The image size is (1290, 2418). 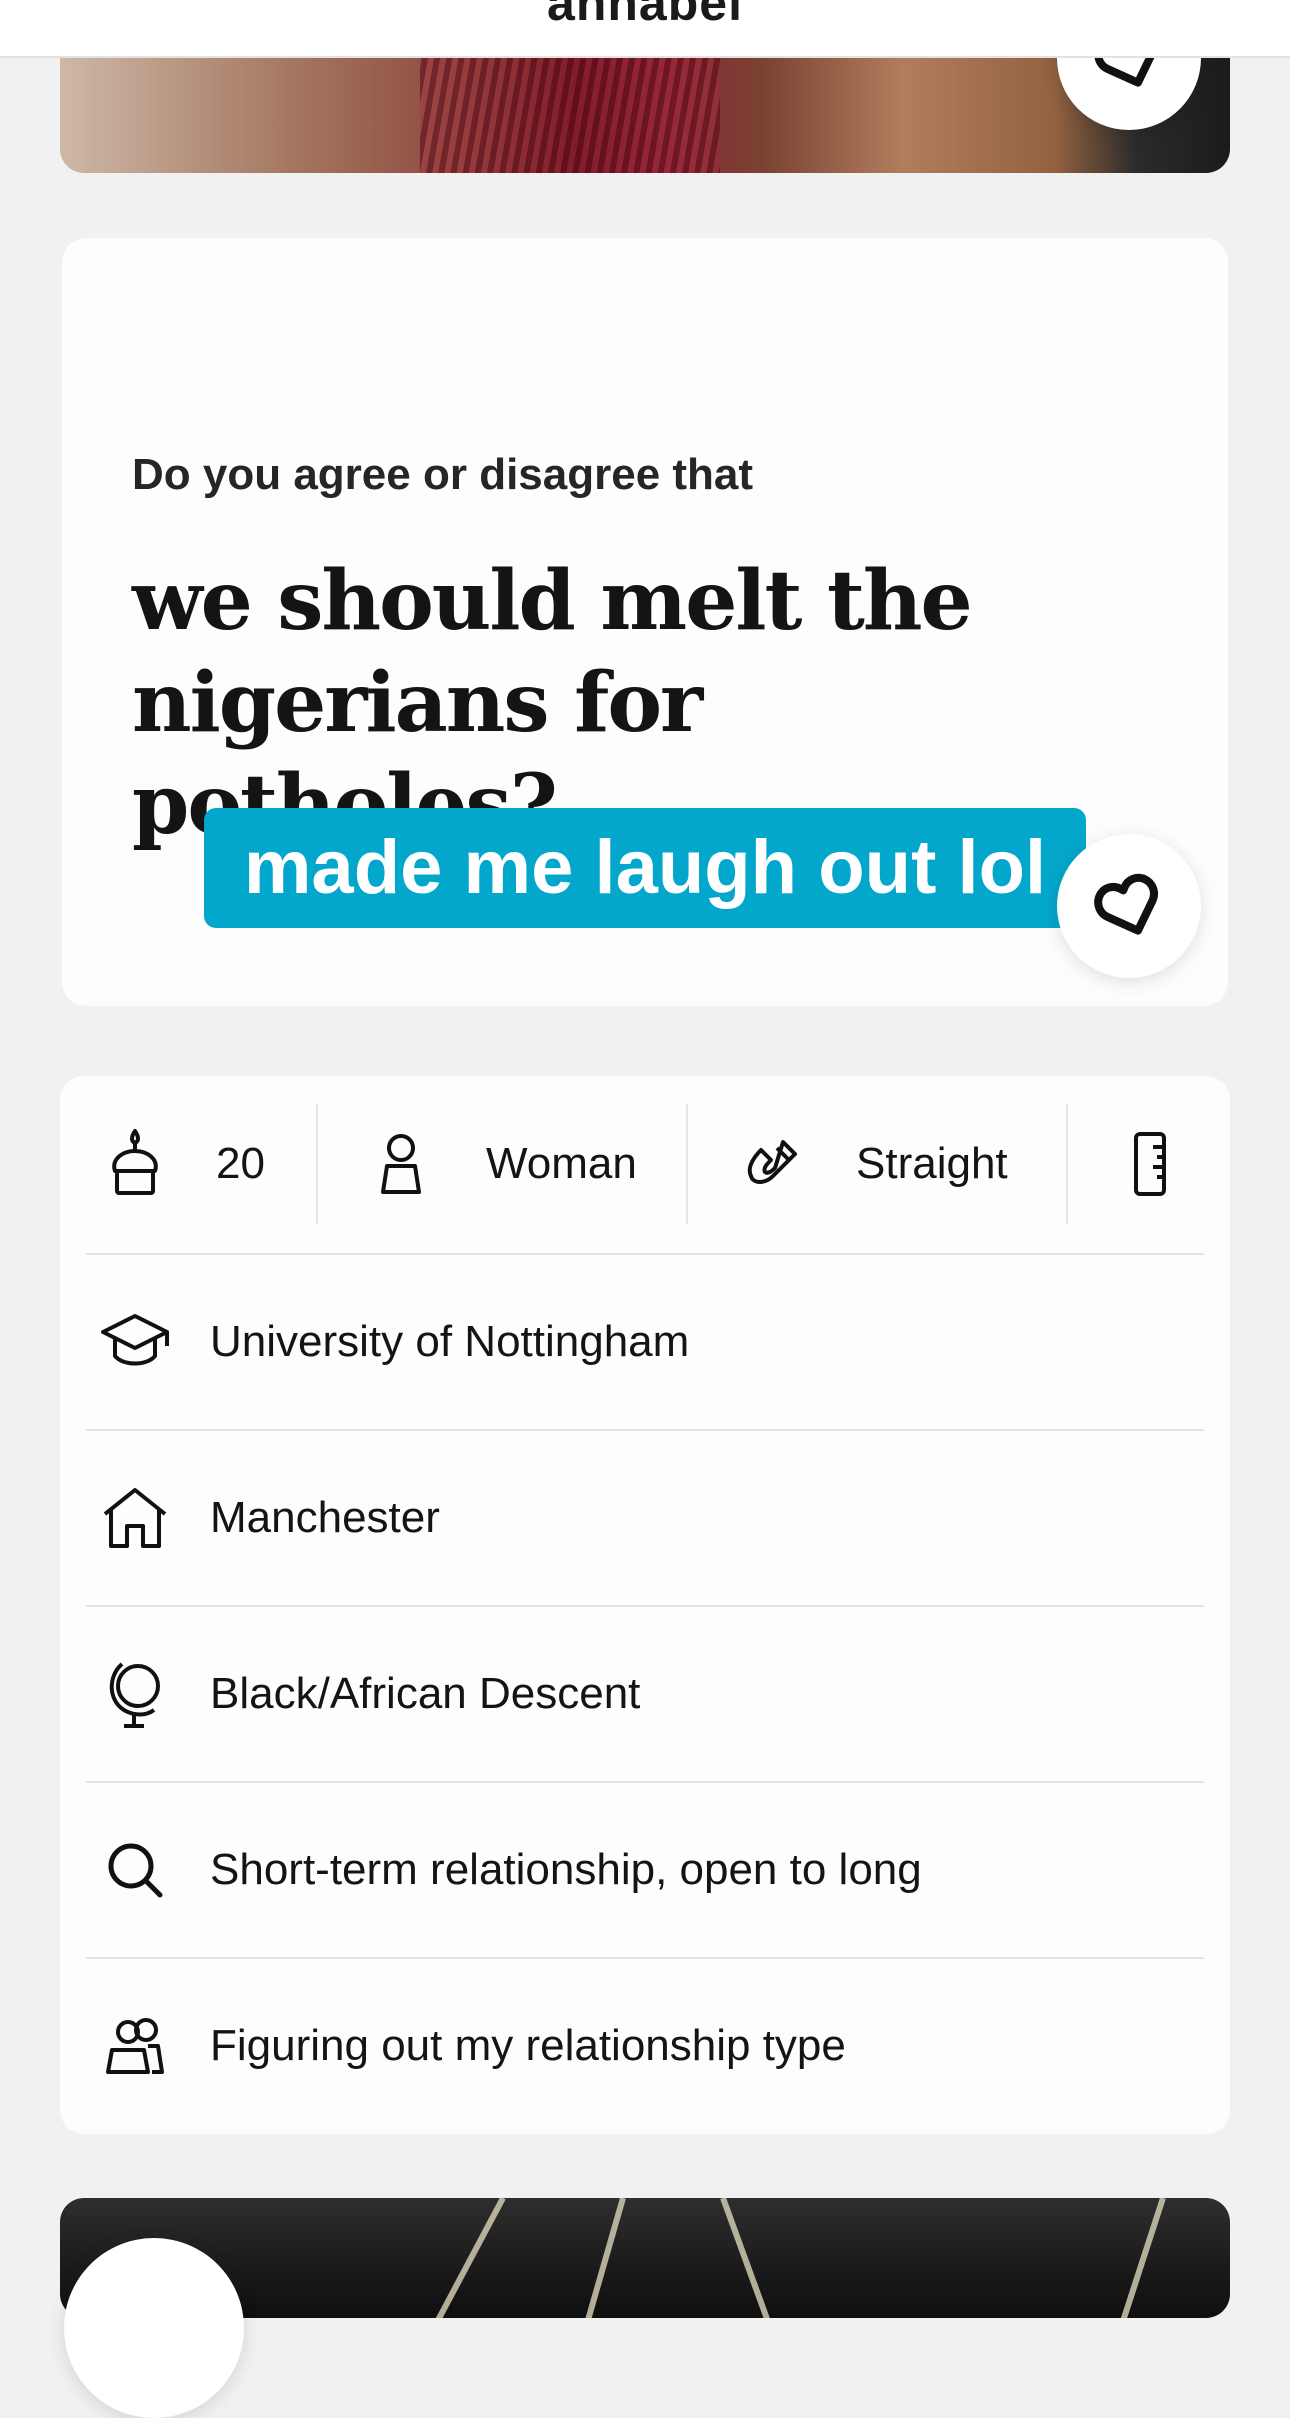 I want to click on graduation-cap-icon, so click(x=135, y=1342).